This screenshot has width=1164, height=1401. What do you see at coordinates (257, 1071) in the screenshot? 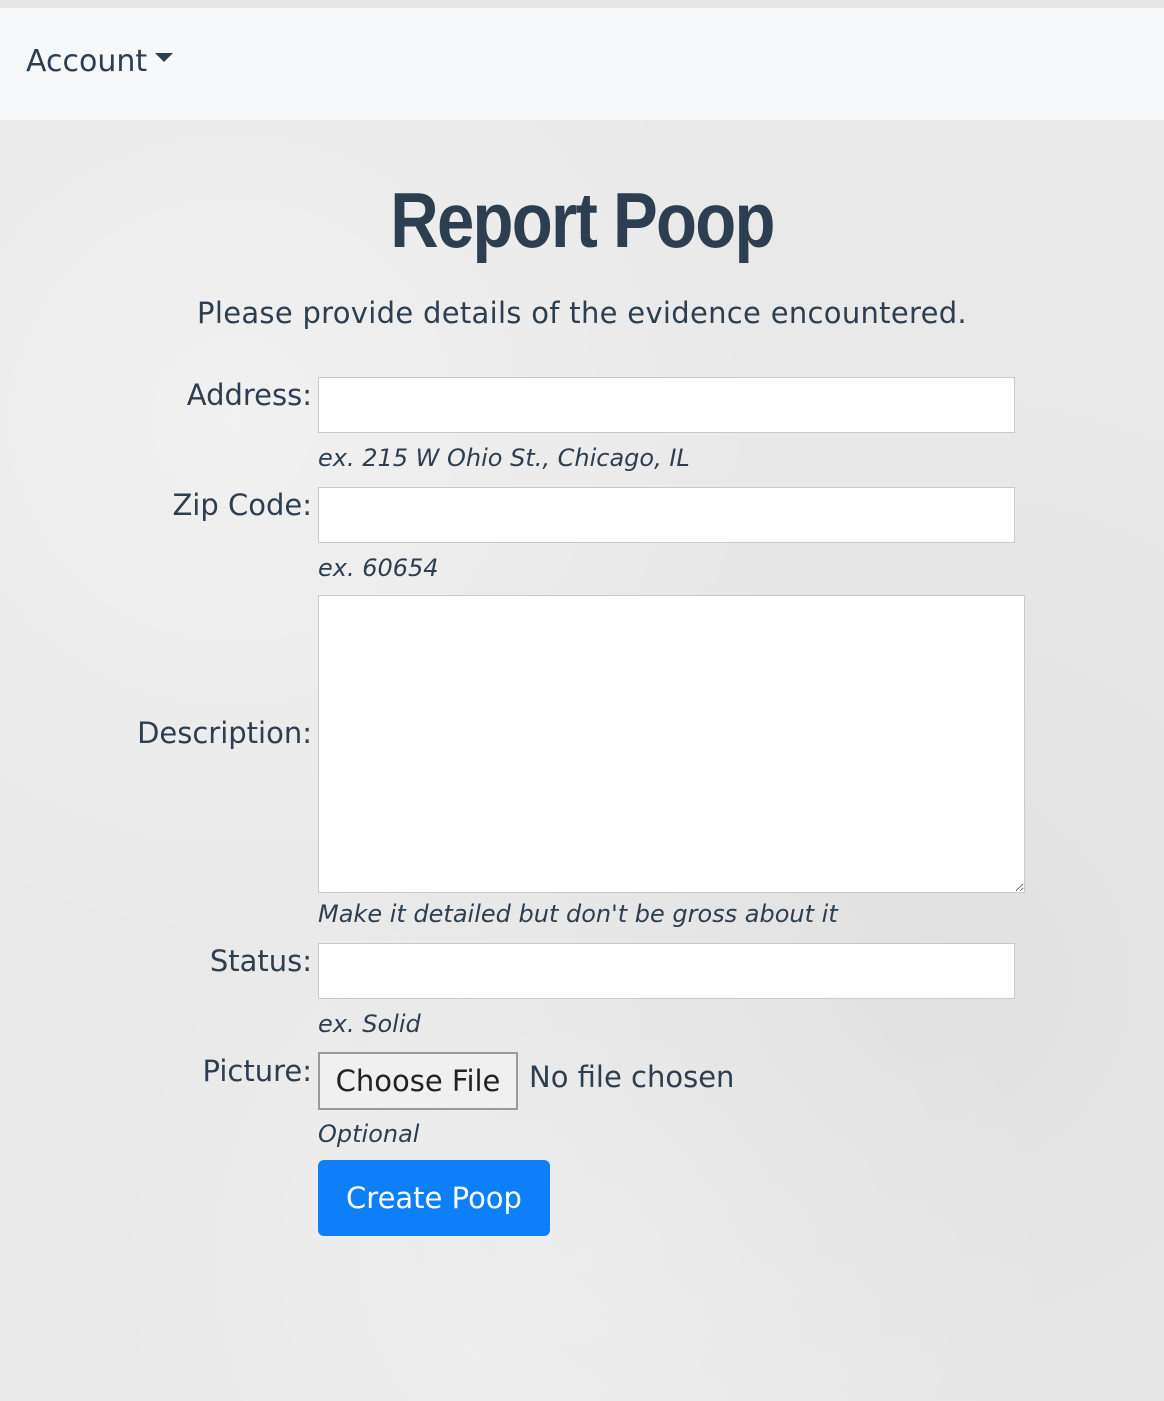
I see `picture-label: Picture:` at bounding box center [257, 1071].